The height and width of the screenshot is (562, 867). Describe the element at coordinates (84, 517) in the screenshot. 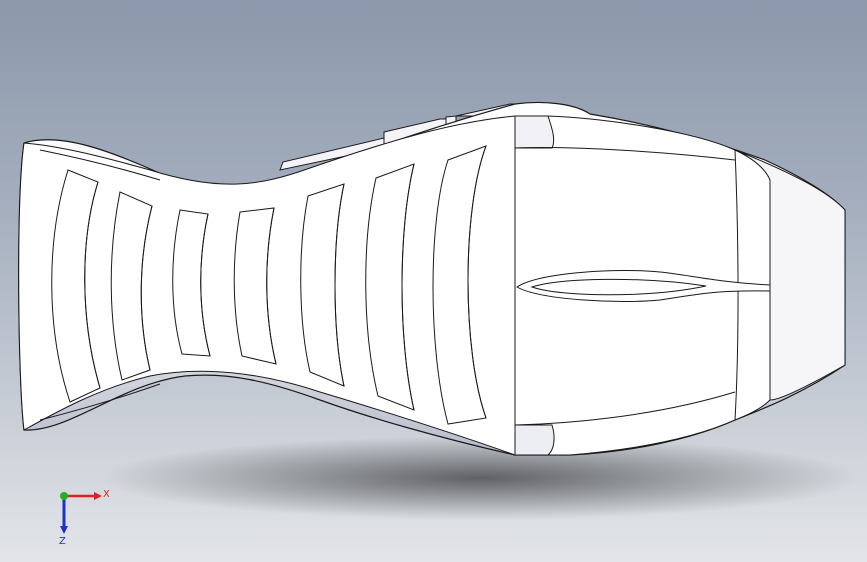

I see `axis-triad: X Z` at that location.